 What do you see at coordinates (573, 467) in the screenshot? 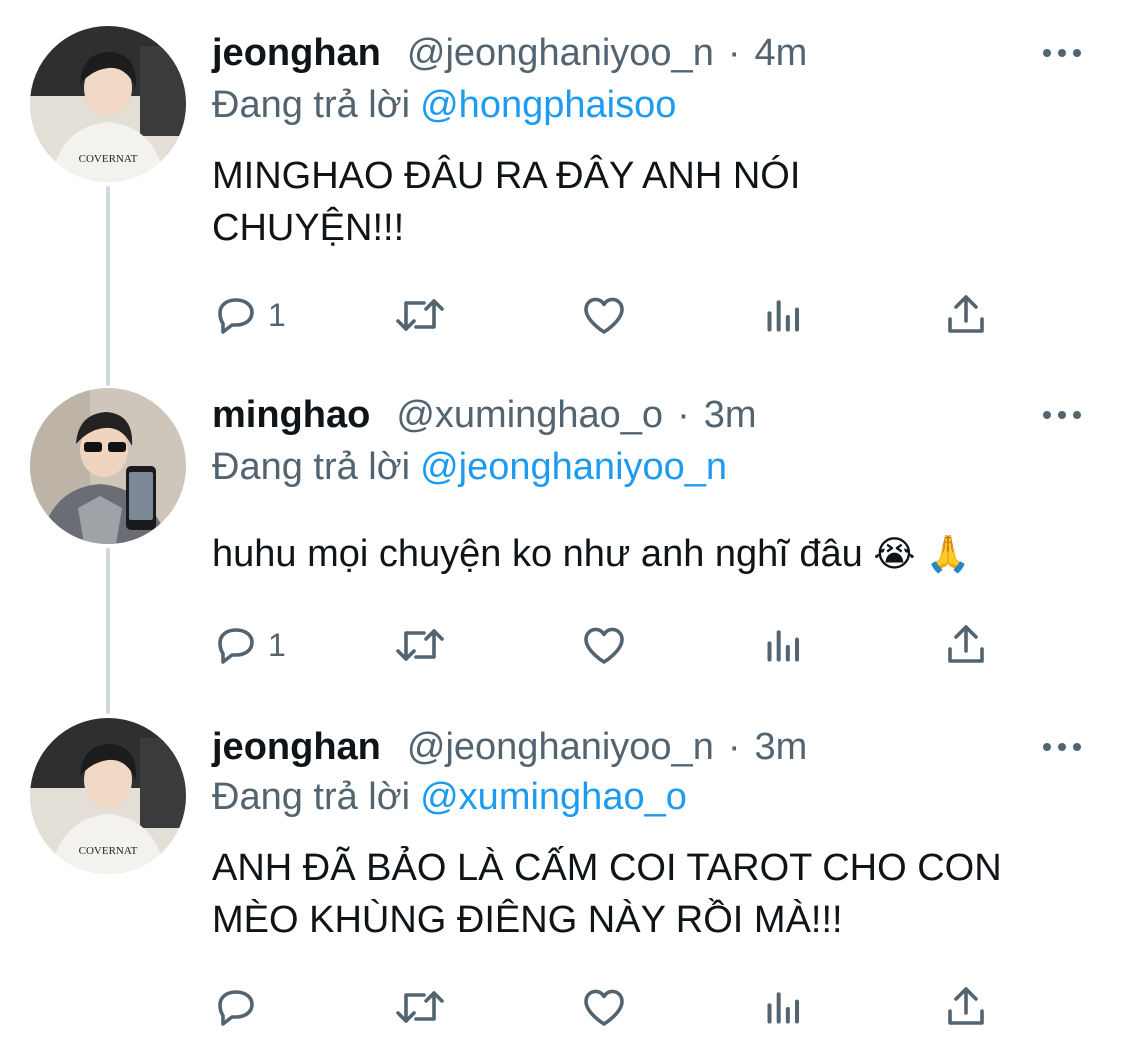
I see `reply-mention-link: @jeonghaniyoo_n` at bounding box center [573, 467].